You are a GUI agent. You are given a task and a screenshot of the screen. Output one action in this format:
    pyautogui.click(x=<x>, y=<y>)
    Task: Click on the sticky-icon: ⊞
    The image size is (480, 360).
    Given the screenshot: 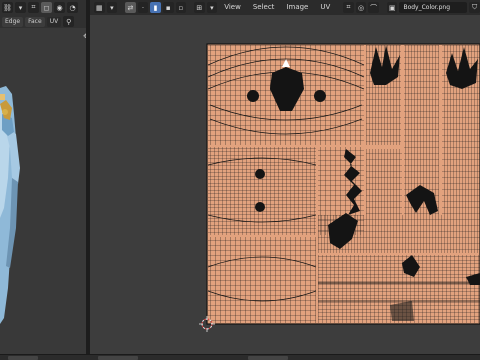 What is the action you would take?
    pyautogui.click(x=199, y=7)
    